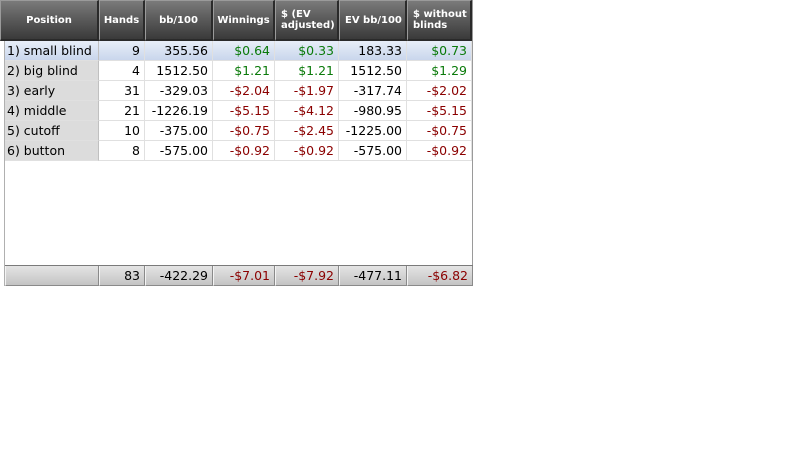 This screenshot has height=450, width=800. I want to click on cell-position: 6) button, so click(52, 151).